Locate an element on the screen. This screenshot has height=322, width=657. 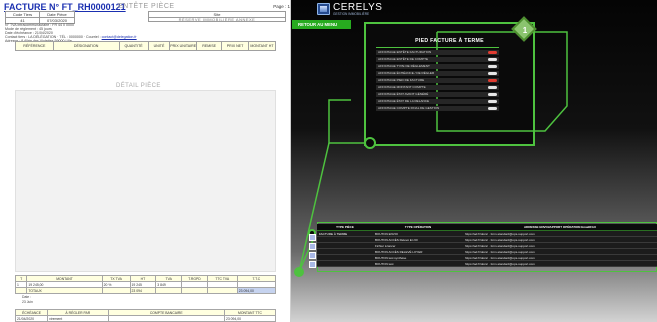
step-label: AFFICHAGE PIED DE FACTURE is located at coordinates (401, 80).